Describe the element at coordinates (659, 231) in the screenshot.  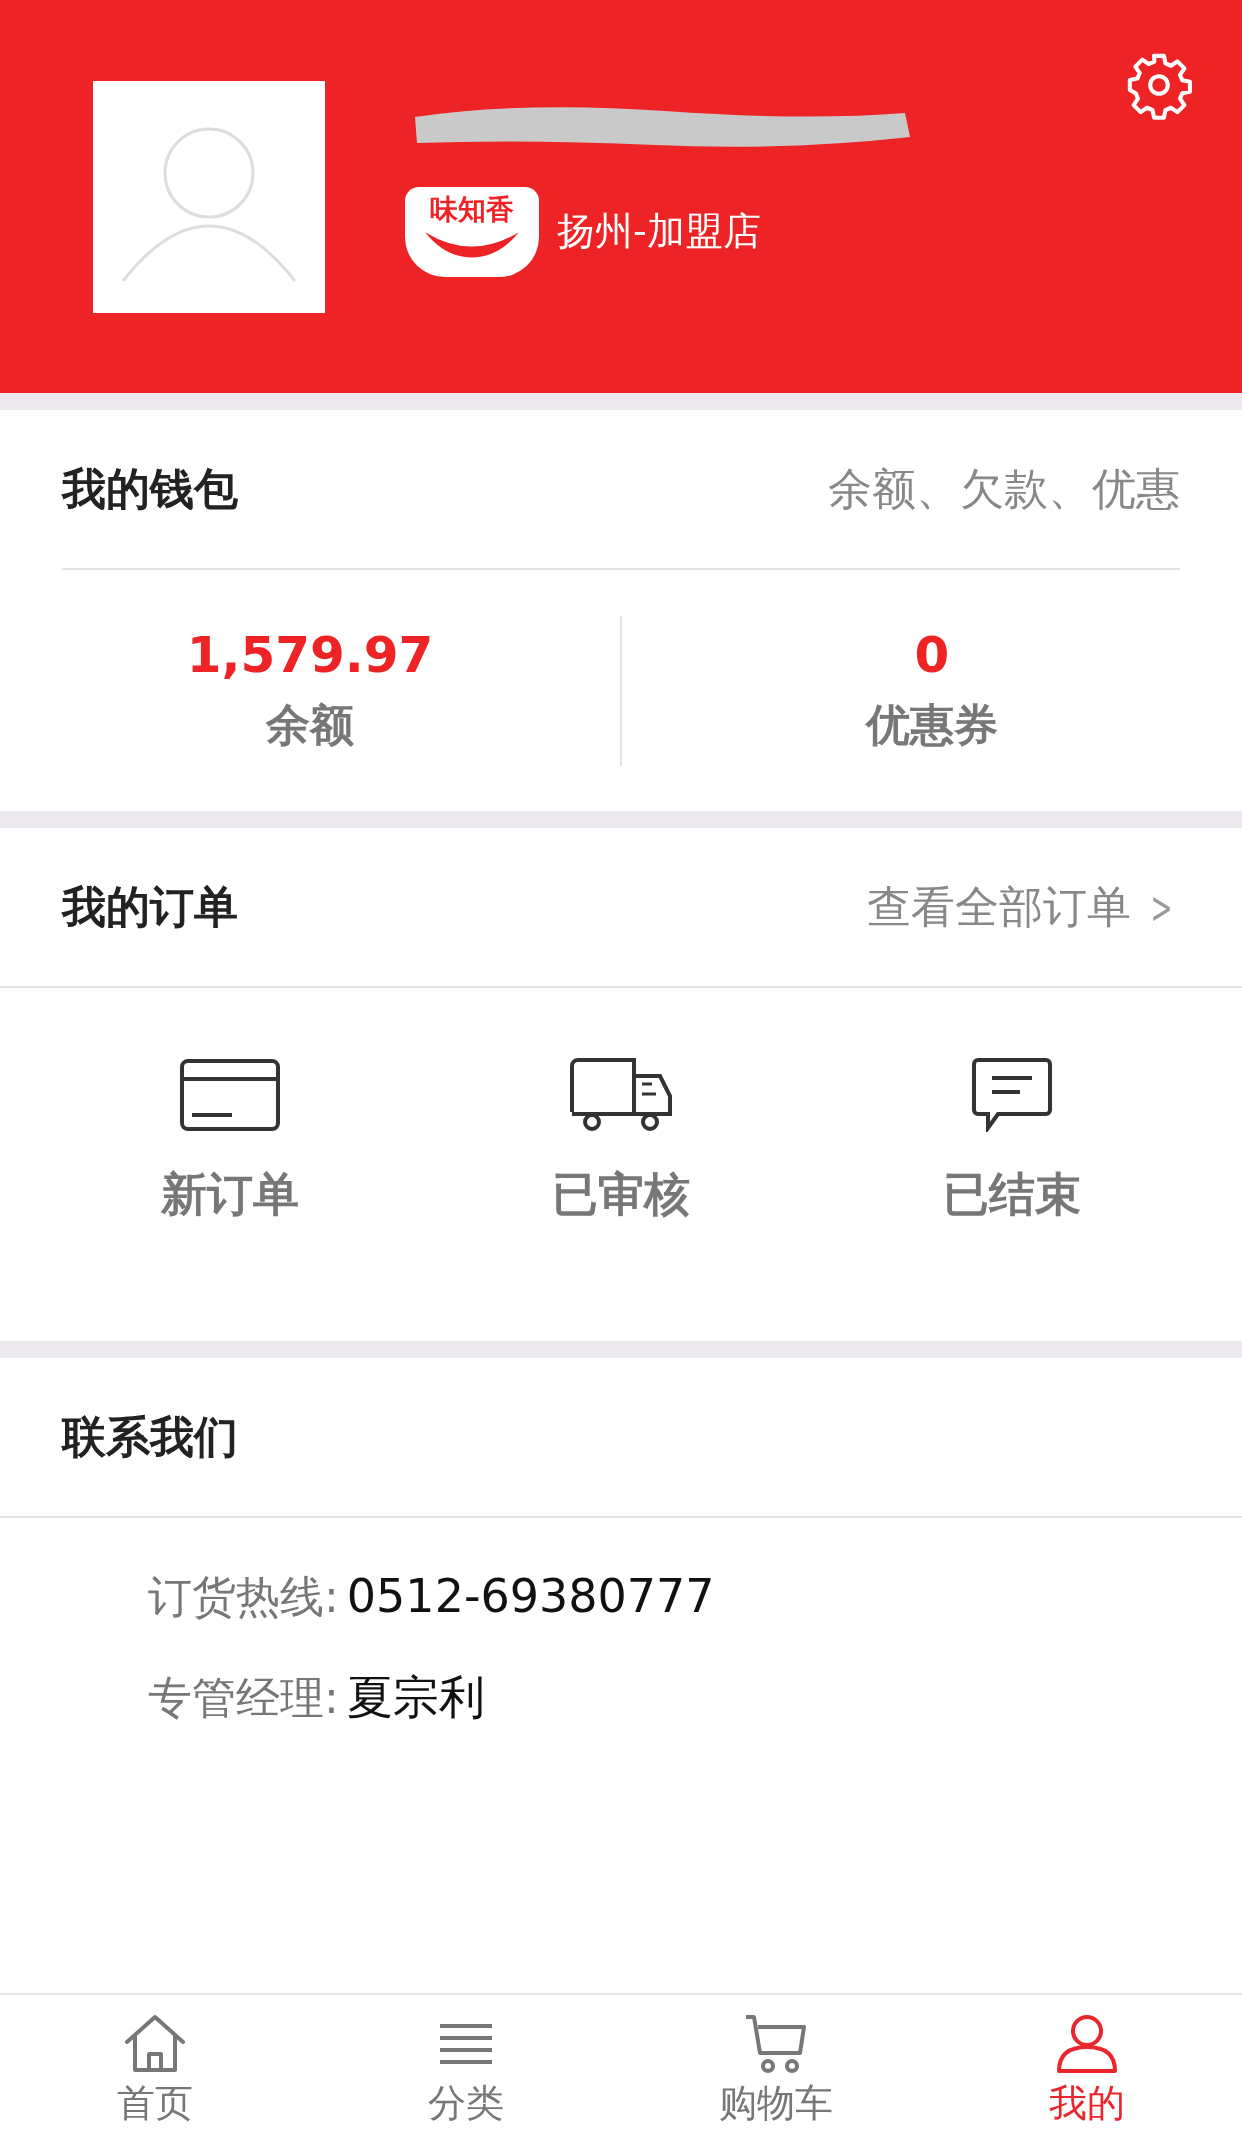
I see `store-name: 扬州-加盟店` at that location.